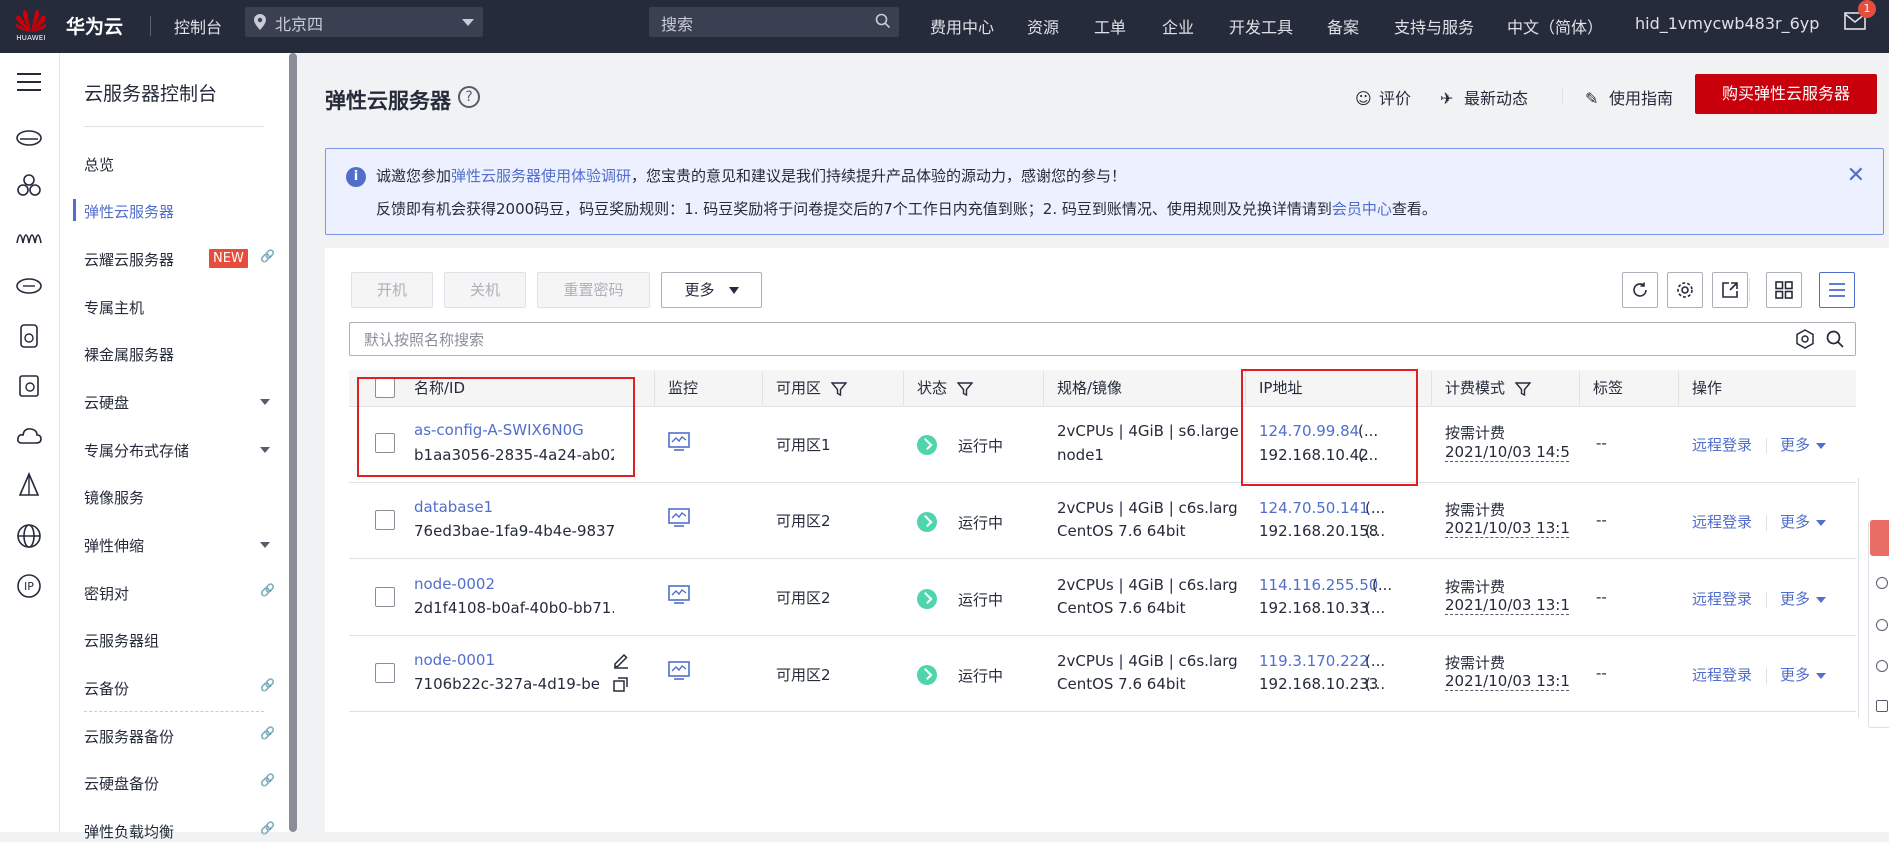 Image resolution: width=1889 pixels, height=842 pixels. Describe the element at coordinates (812, 387) in the screenshot. I see `col-zone: 可用区` at that location.